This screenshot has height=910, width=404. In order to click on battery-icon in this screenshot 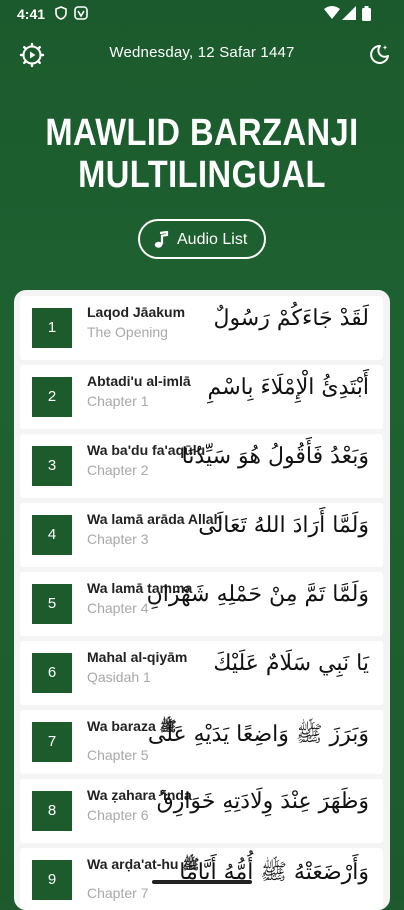, I will do `click(366, 15)`.